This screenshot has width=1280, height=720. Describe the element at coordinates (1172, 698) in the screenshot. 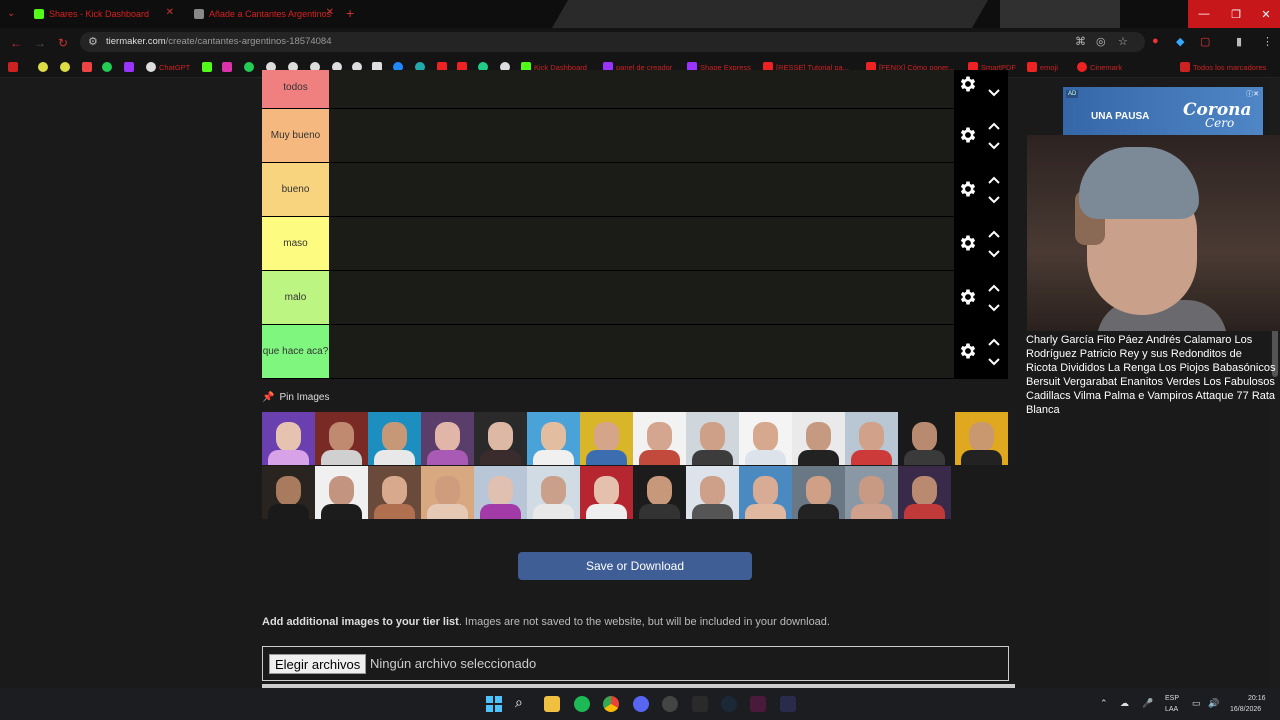

I see `language-indicator: ESP` at that location.